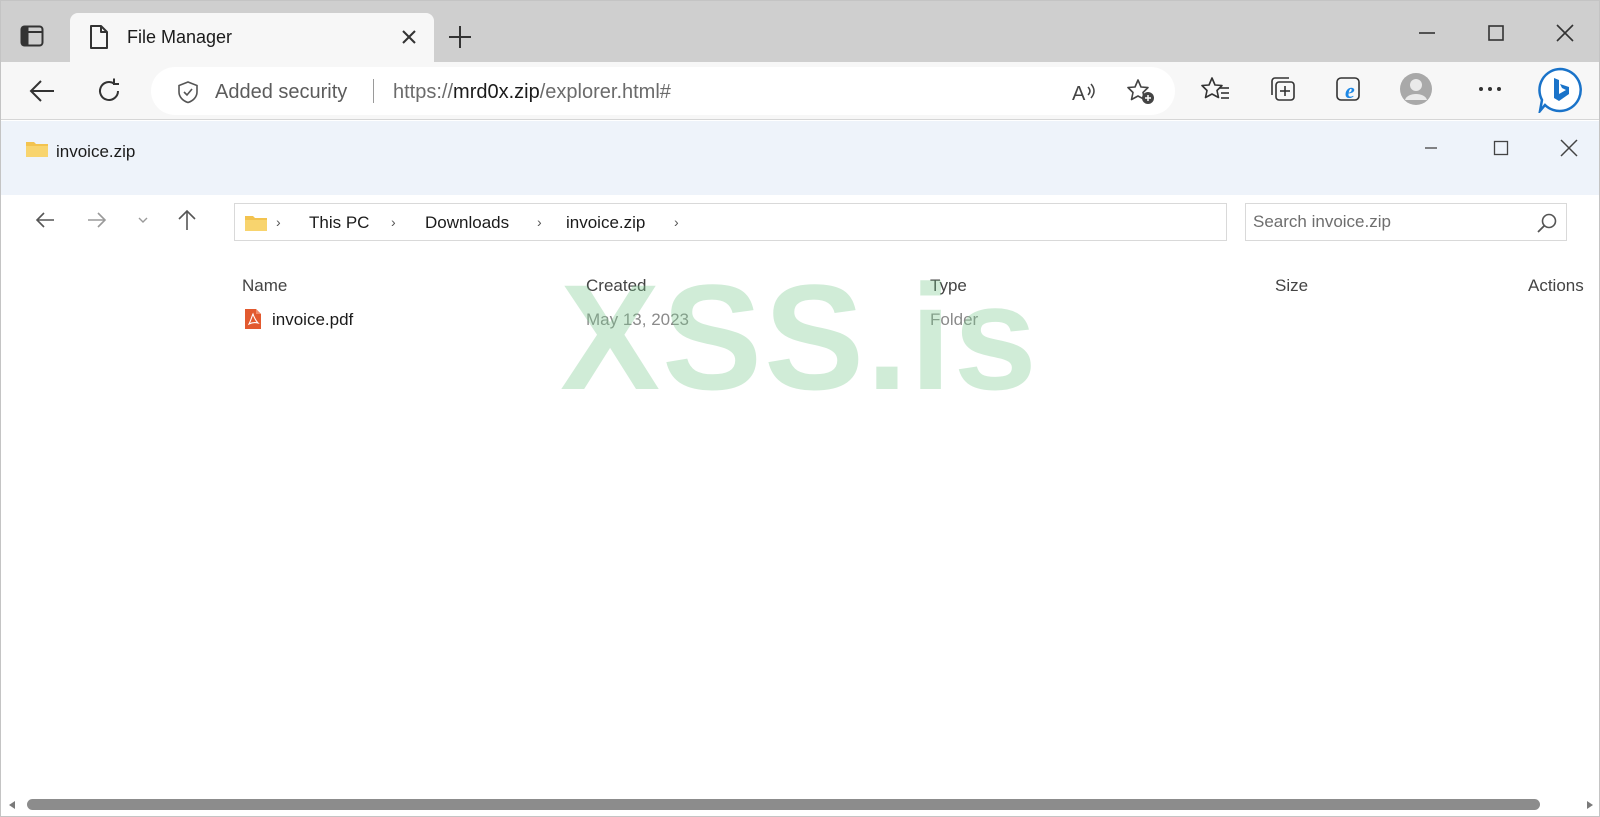 The image size is (1600, 817). Describe the element at coordinates (910, 320) in the screenshot. I see `file-row: invoice.pdf May 13, 2023 Folder` at that location.